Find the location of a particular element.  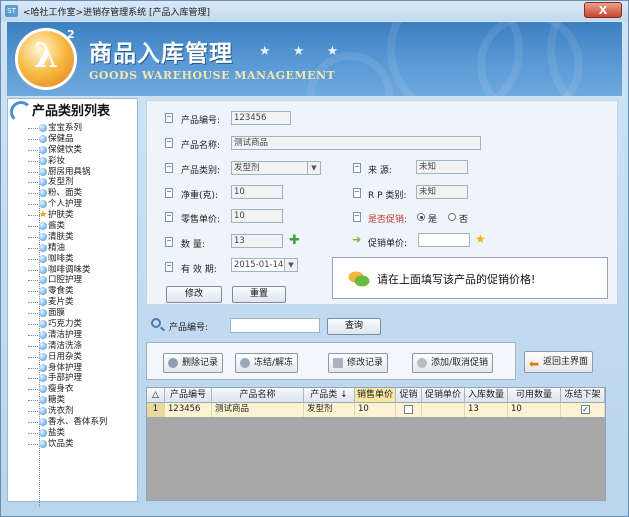

table-cell-name: 测试商品 is located at coordinates (258, 410).